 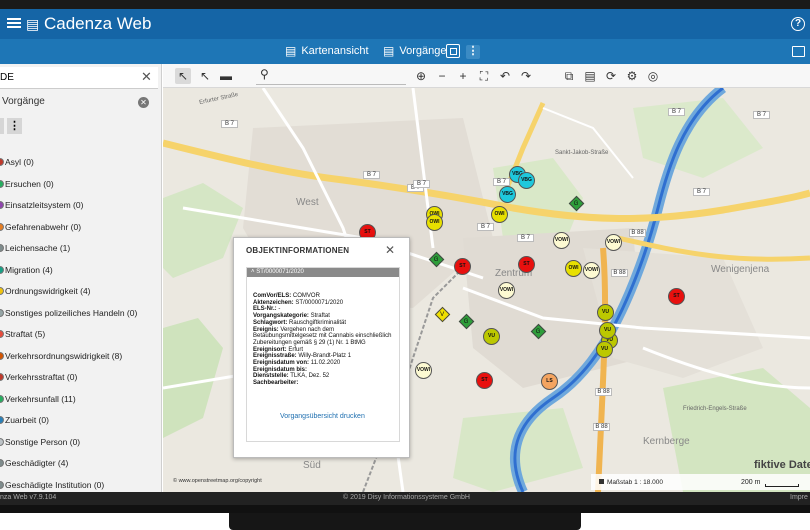 I want to click on sidebar-section-title: Vorgänge, so click(x=23, y=101).